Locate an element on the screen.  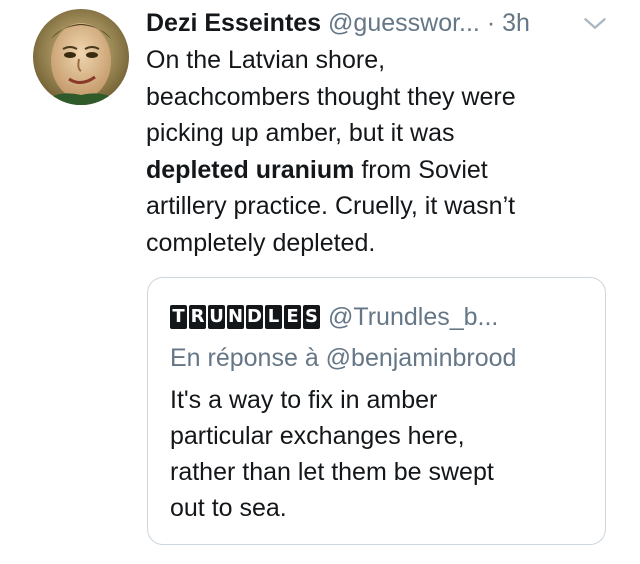
logo-letter: D is located at coordinates (254, 317).